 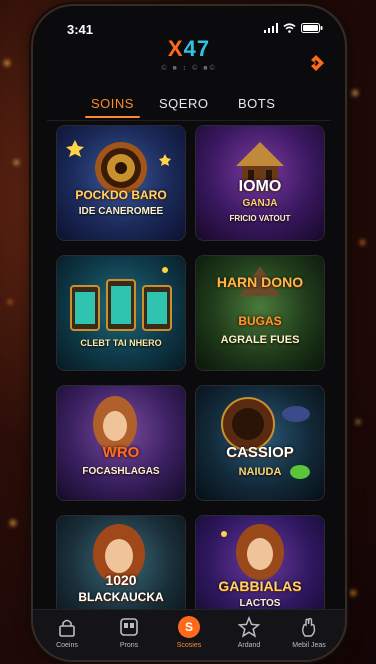 What do you see at coordinates (129, 627) in the screenshot?
I see `slot-machine-icon` at bounding box center [129, 627].